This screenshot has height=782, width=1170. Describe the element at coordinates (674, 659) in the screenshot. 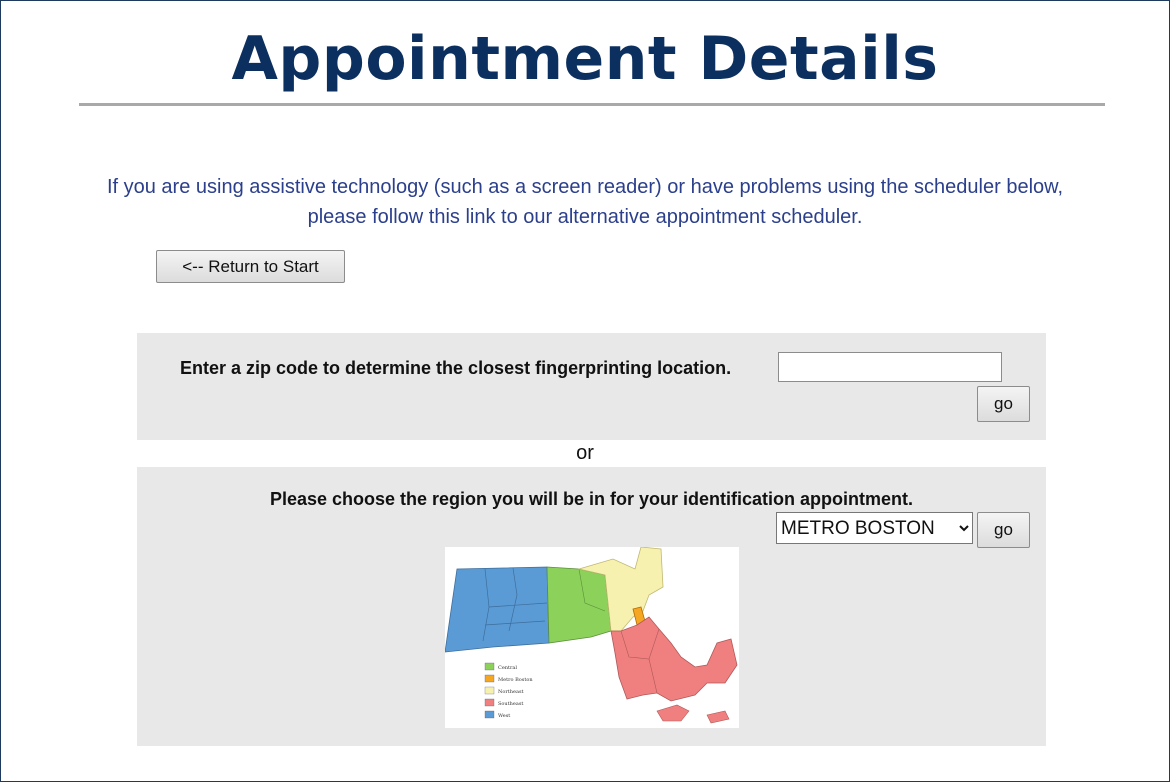

I see `map-region-southeast` at that location.